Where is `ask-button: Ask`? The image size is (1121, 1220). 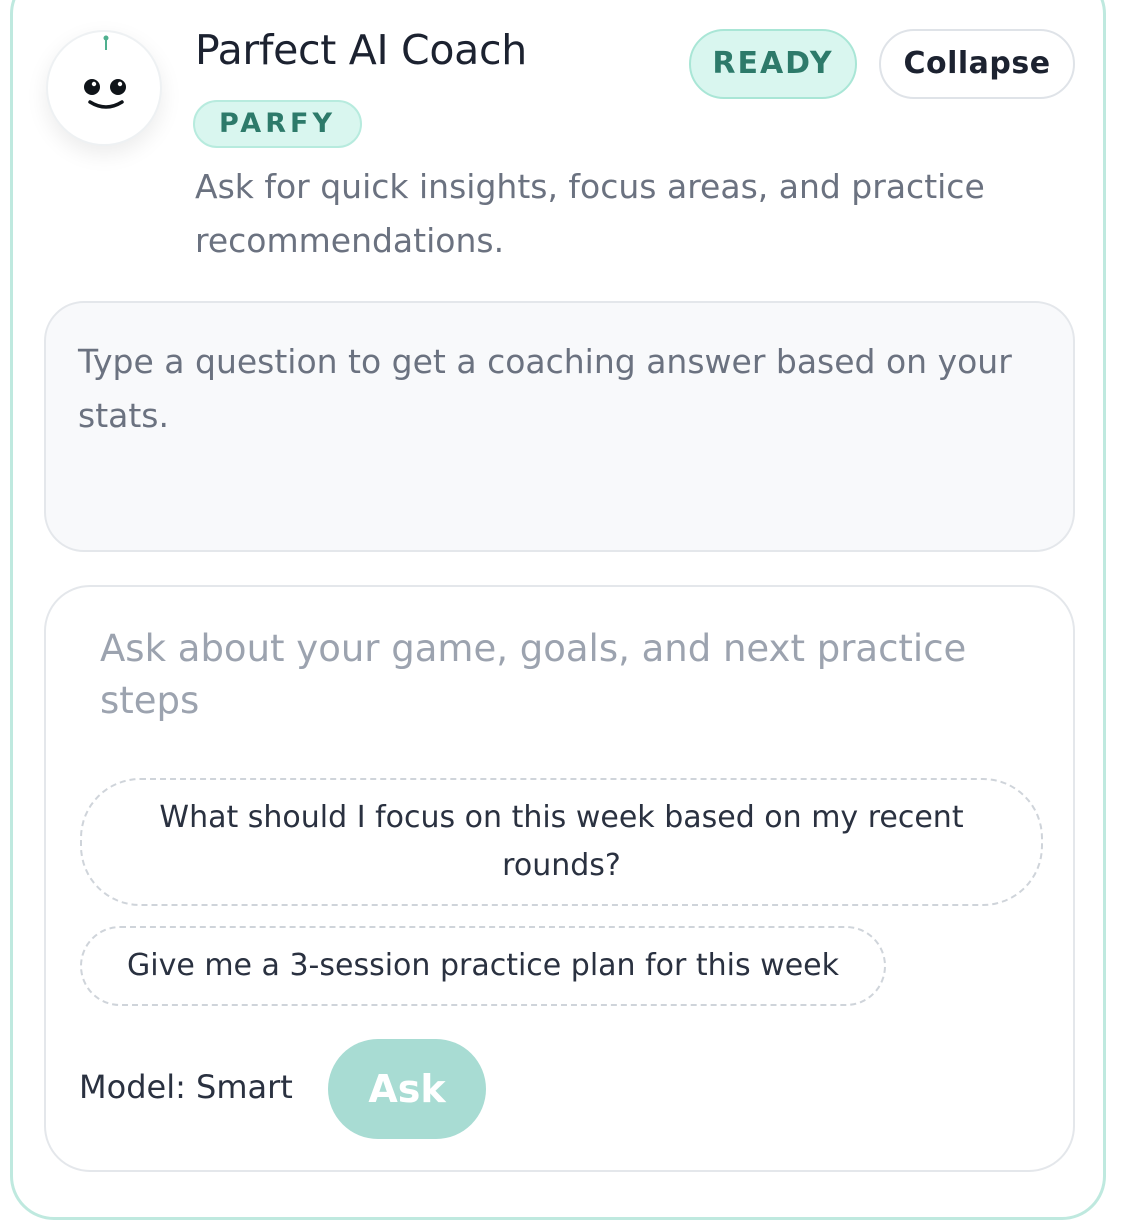
ask-button: Ask is located at coordinates (407, 1089).